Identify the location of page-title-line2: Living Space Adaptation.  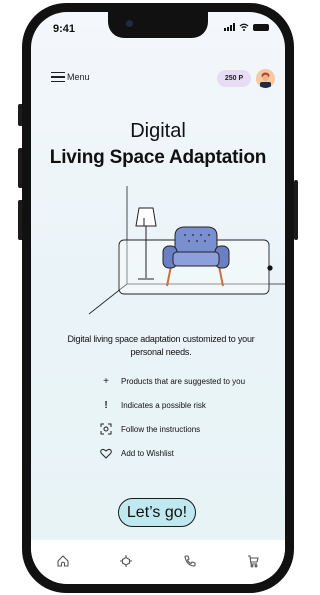
(158, 157).